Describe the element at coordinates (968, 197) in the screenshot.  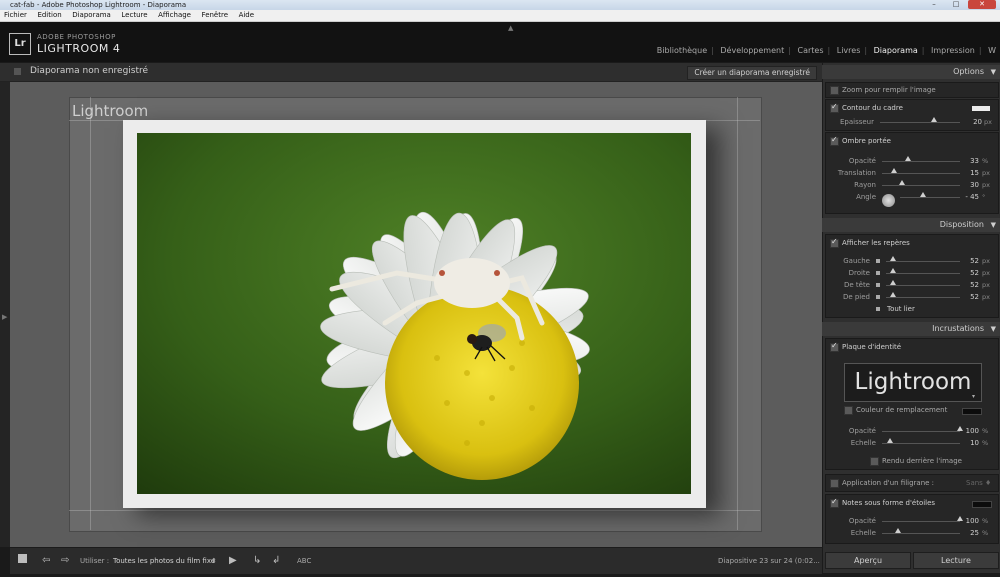
I see `shadow-angle-value: - 45` at that location.